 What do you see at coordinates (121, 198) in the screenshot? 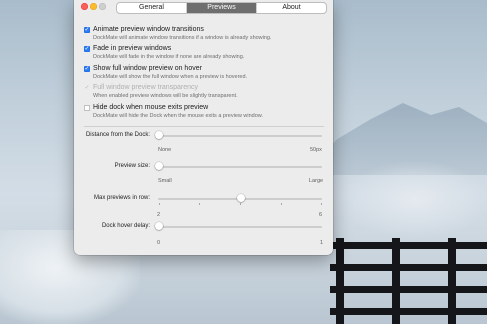
I see `slider-label: Max previews in row:` at bounding box center [121, 198].